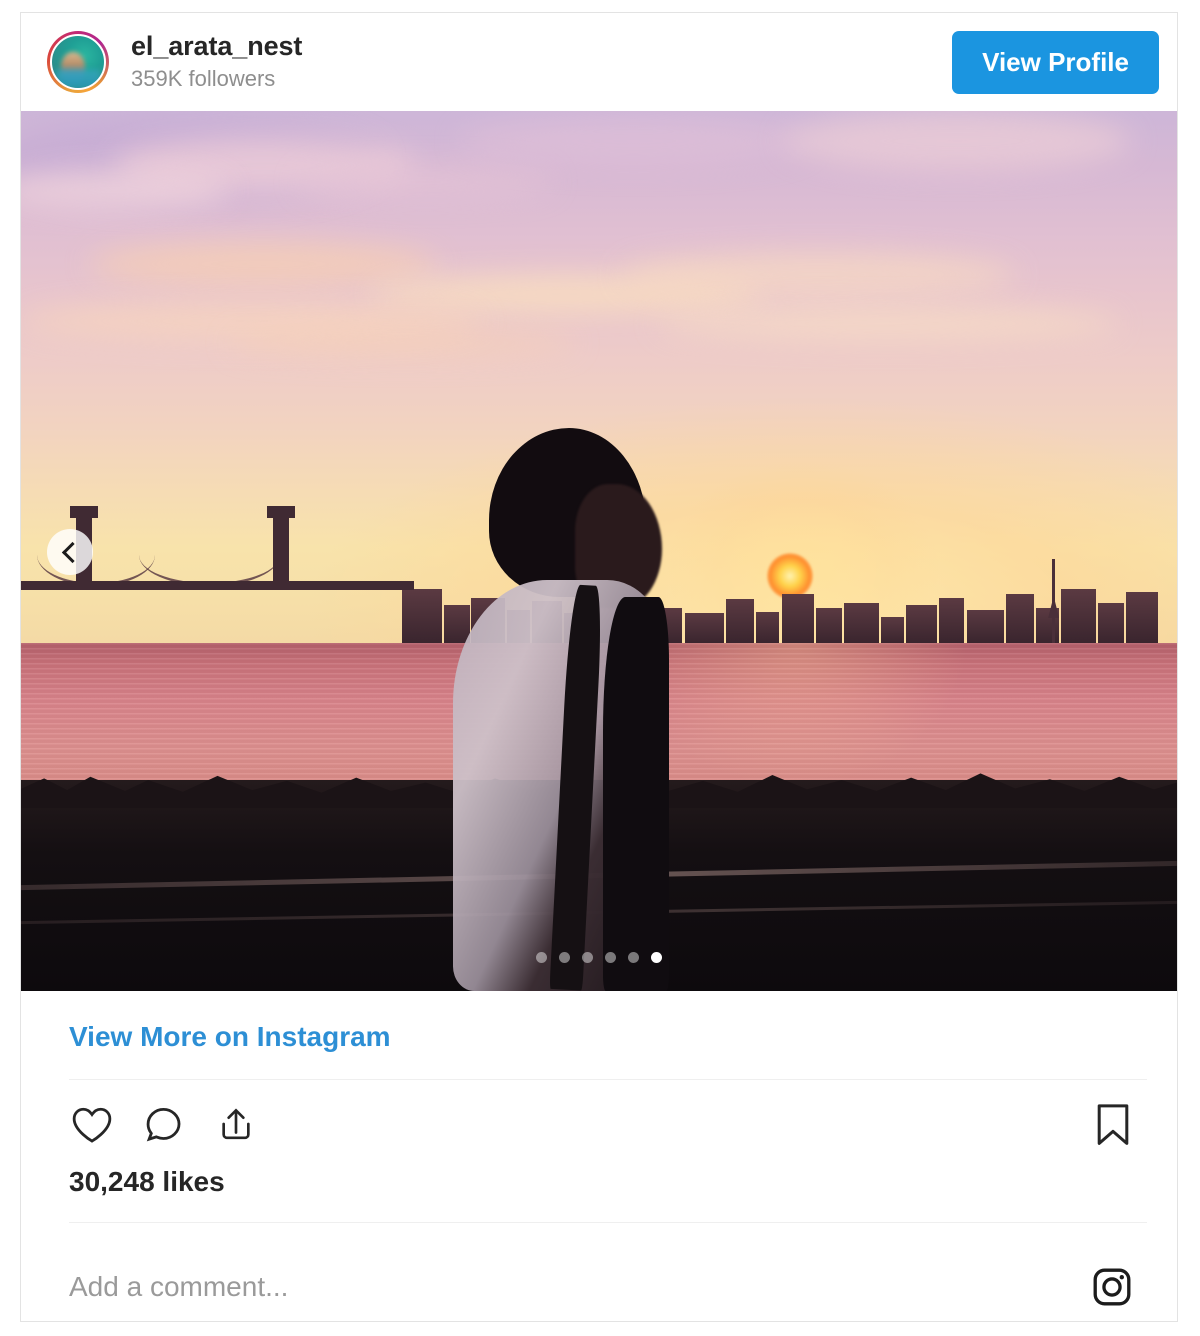 This screenshot has width=1200, height=1336. Describe the element at coordinates (599, 1035) in the screenshot. I see `view-more-link: View More on Instagram` at that location.